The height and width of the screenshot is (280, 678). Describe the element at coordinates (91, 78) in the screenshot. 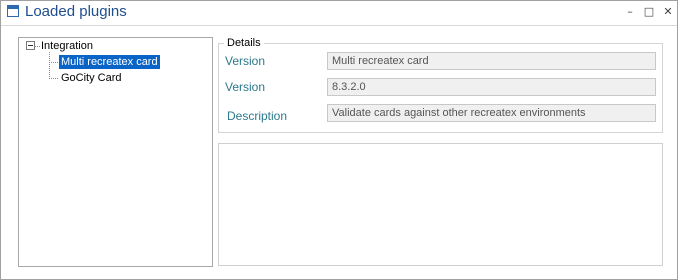

I see `tree-node-gocity-card: GoCity Card` at that location.